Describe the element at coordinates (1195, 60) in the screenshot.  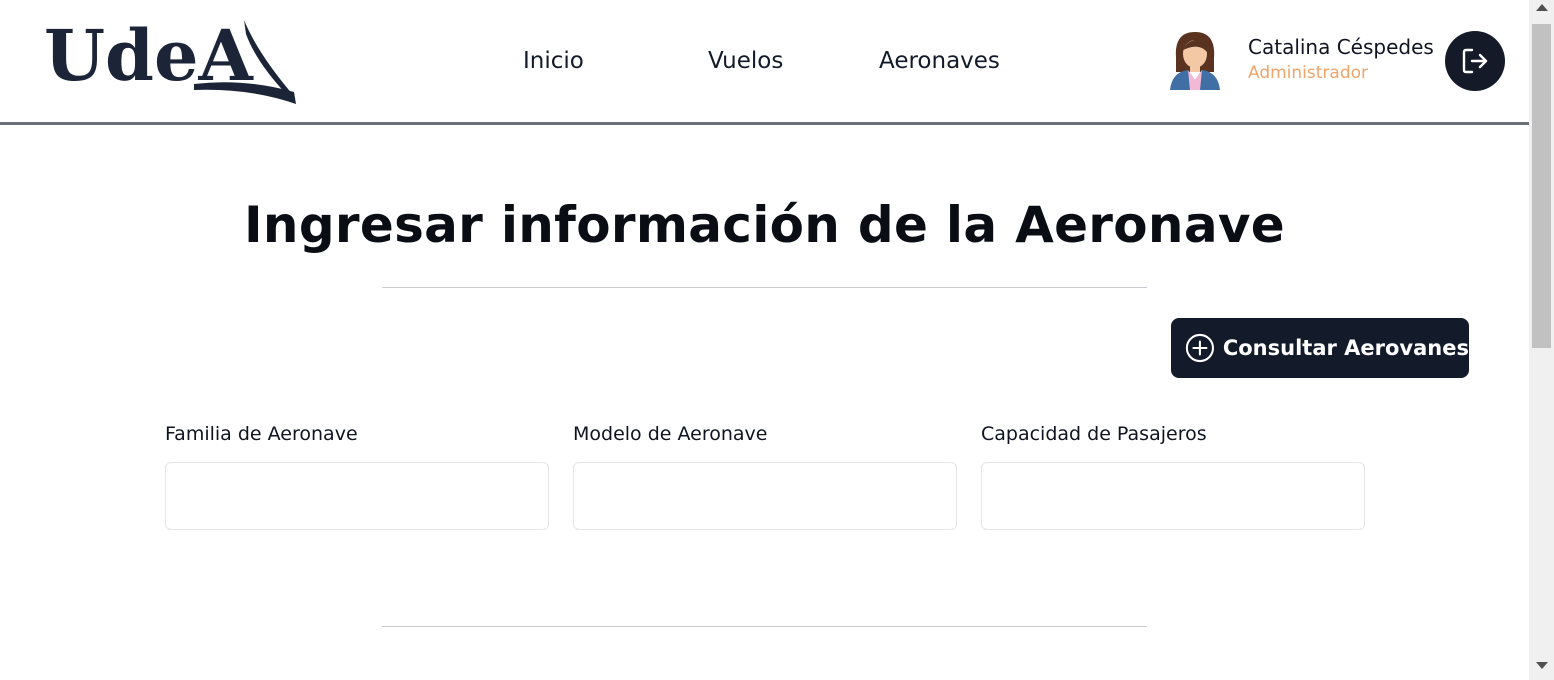
I see `user-avatar` at that location.